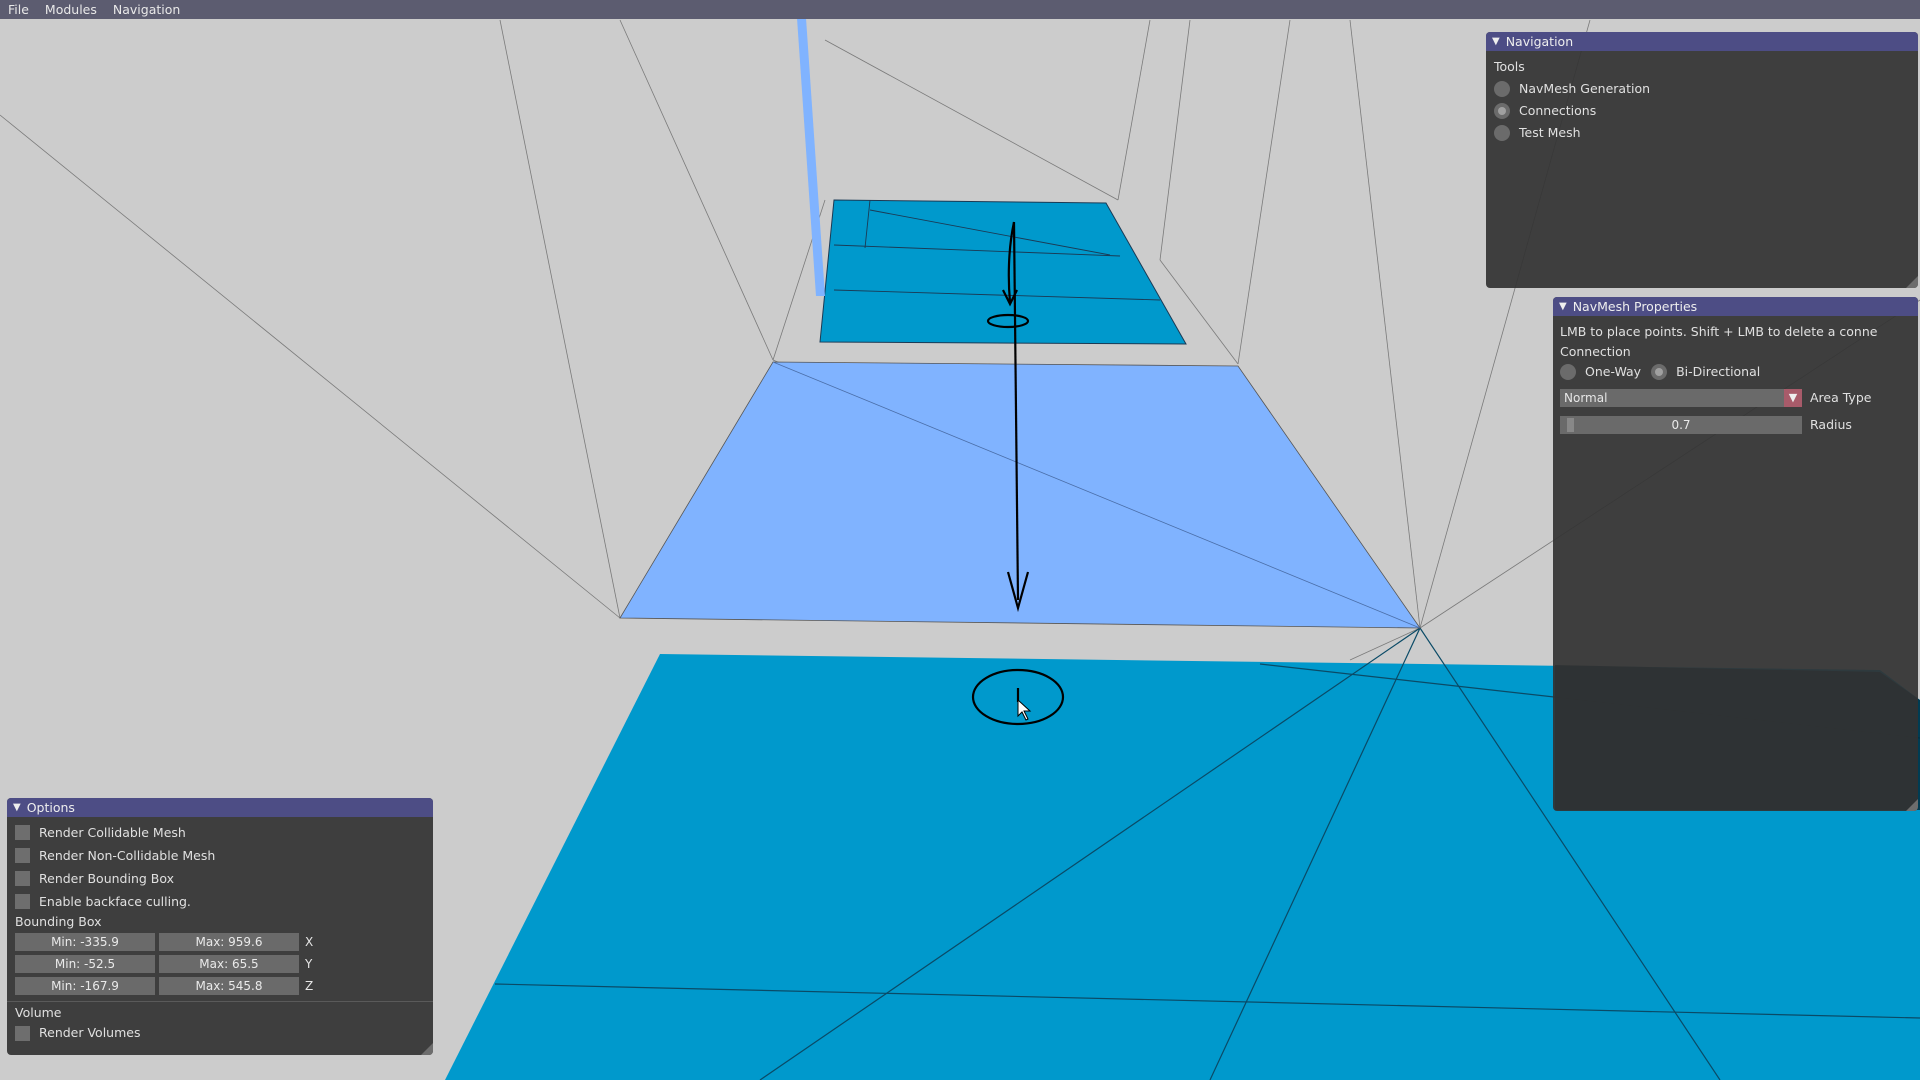 This screenshot has height=1080, width=1920. I want to click on bounds-row-x: Min: -335.9 Max: 959.6 X, so click(220, 942).